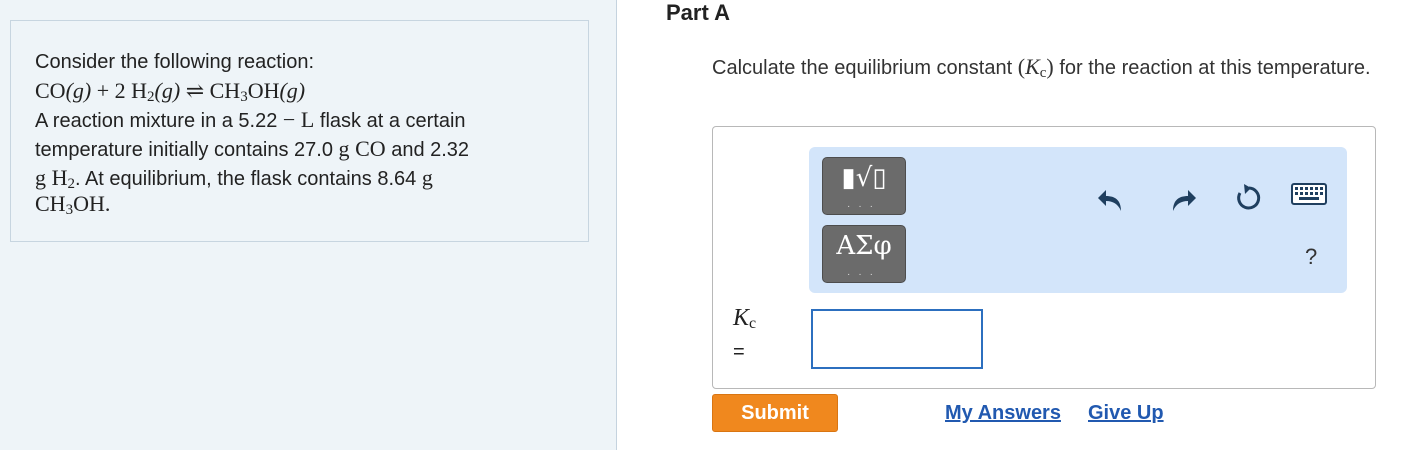 This screenshot has width=1402, height=450. I want to click on keyboard-icon, so click(1309, 194).